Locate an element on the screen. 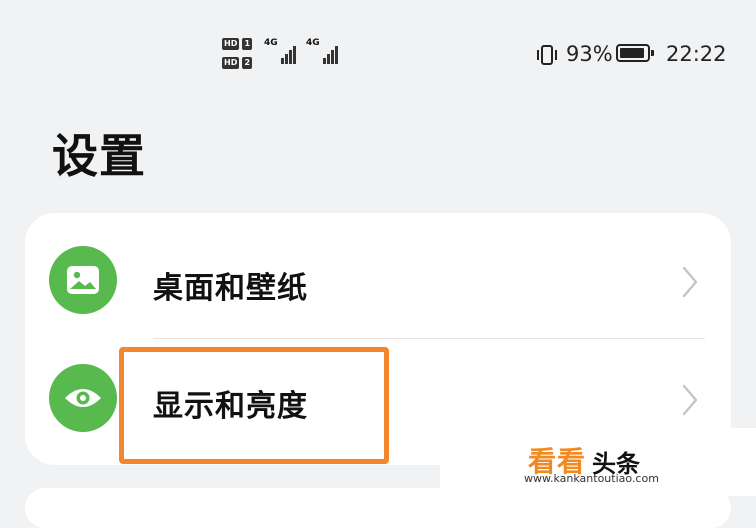 The height and width of the screenshot is (528, 756). sim2-hd-badge: HD is located at coordinates (231, 63).